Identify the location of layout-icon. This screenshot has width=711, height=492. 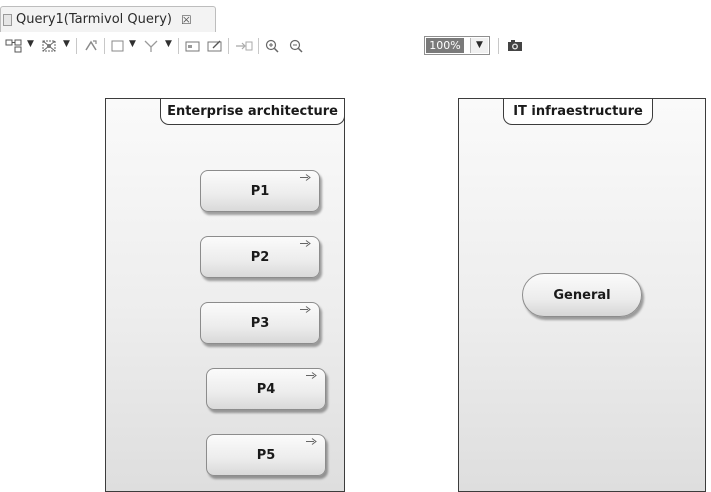
(14, 46).